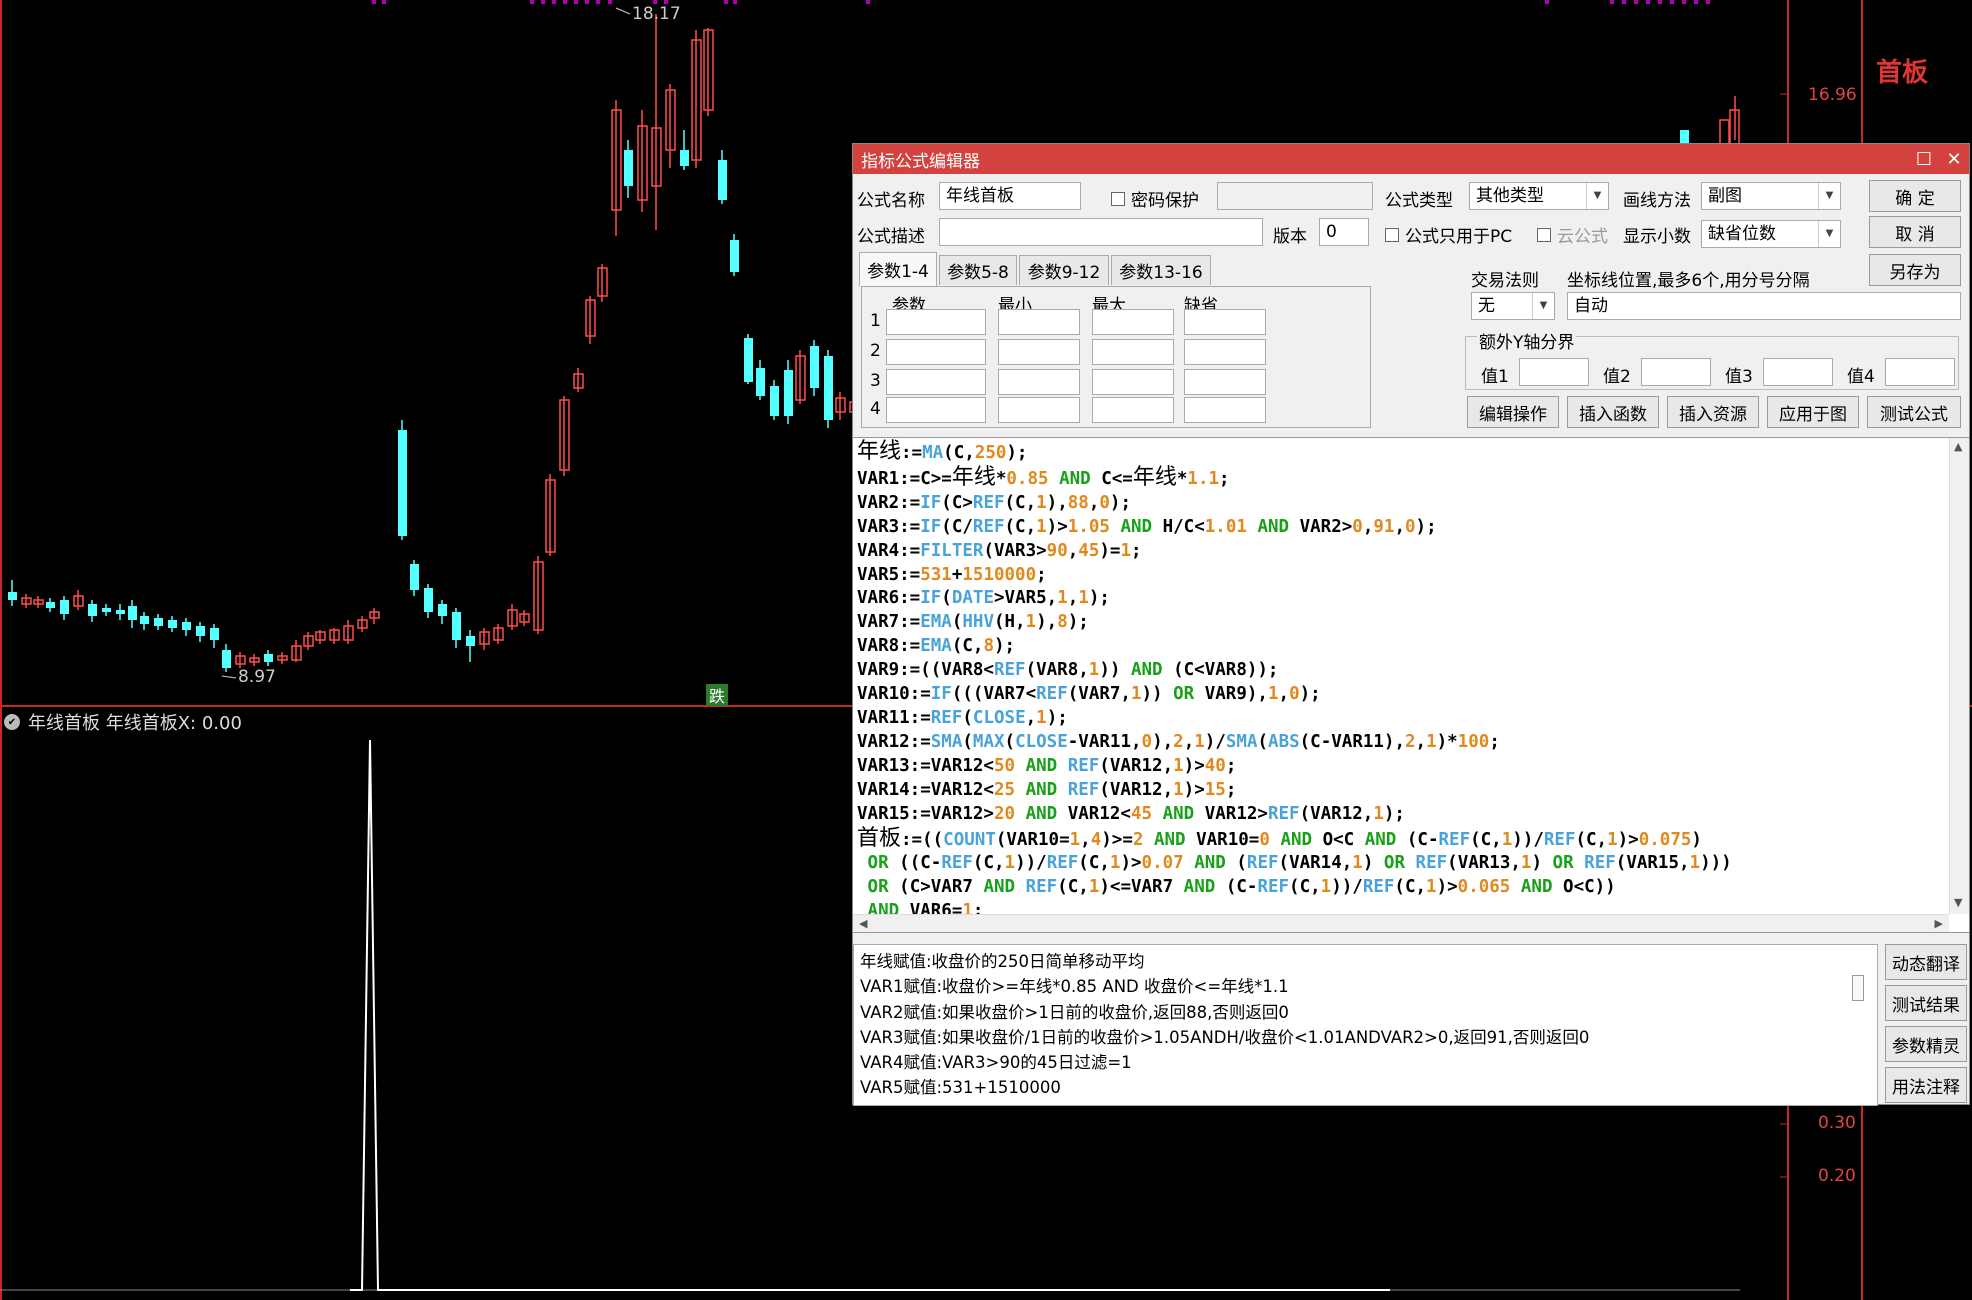 Image resolution: width=1972 pixels, height=1300 pixels. I want to click on decimal-select: 缺省位数 ▼, so click(1771, 234).